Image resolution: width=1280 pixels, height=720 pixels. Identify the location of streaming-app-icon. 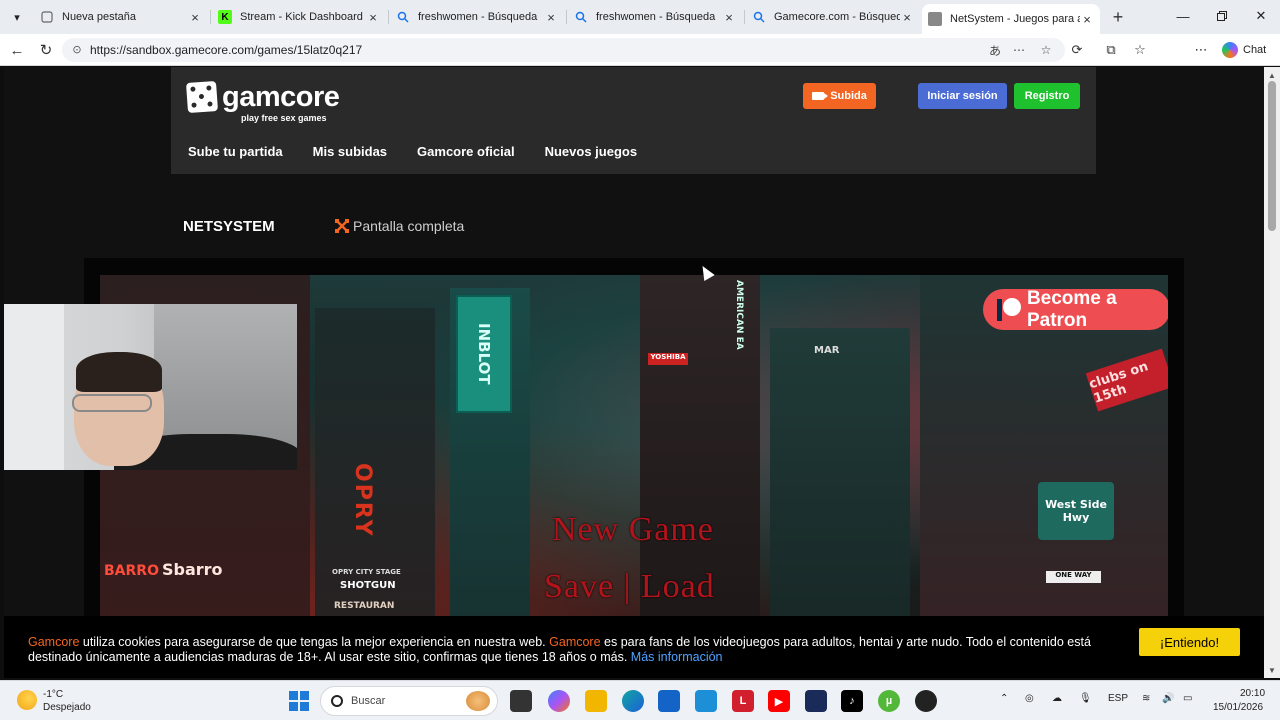
(816, 701).